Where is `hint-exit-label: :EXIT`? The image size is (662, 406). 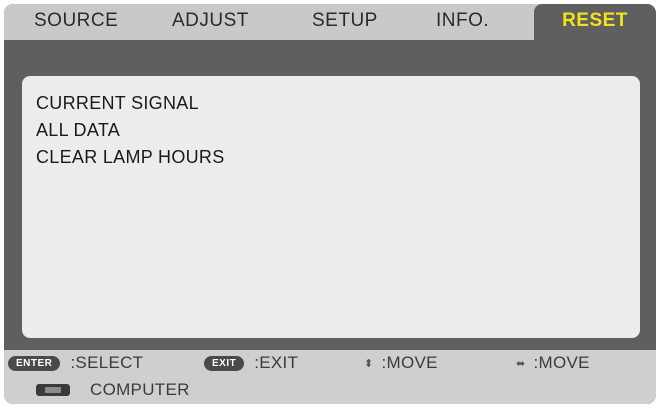
hint-exit-label: :EXIT is located at coordinates (276, 362).